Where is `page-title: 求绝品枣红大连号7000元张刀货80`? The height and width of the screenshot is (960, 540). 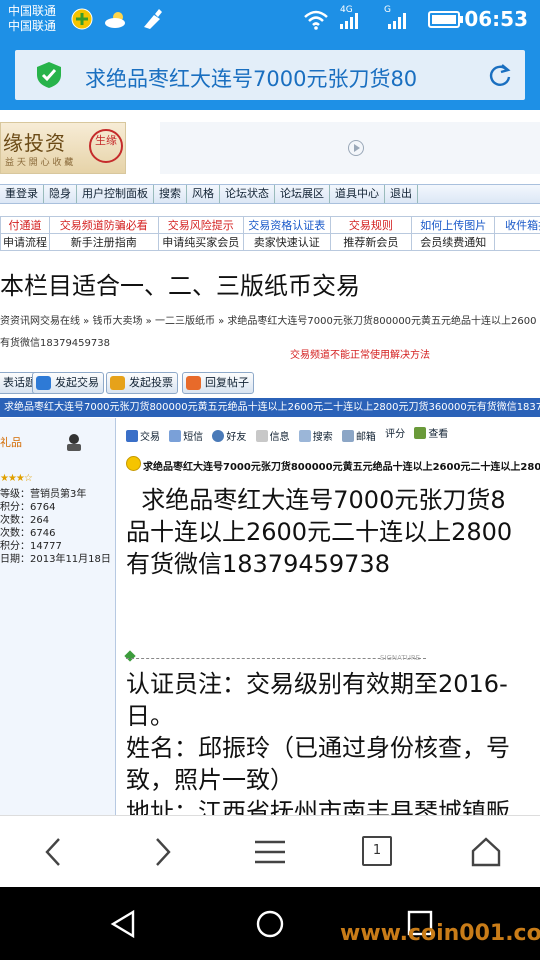
page-title: 求绝品枣红大连号7000元张刀货80 is located at coordinates (251, 79).